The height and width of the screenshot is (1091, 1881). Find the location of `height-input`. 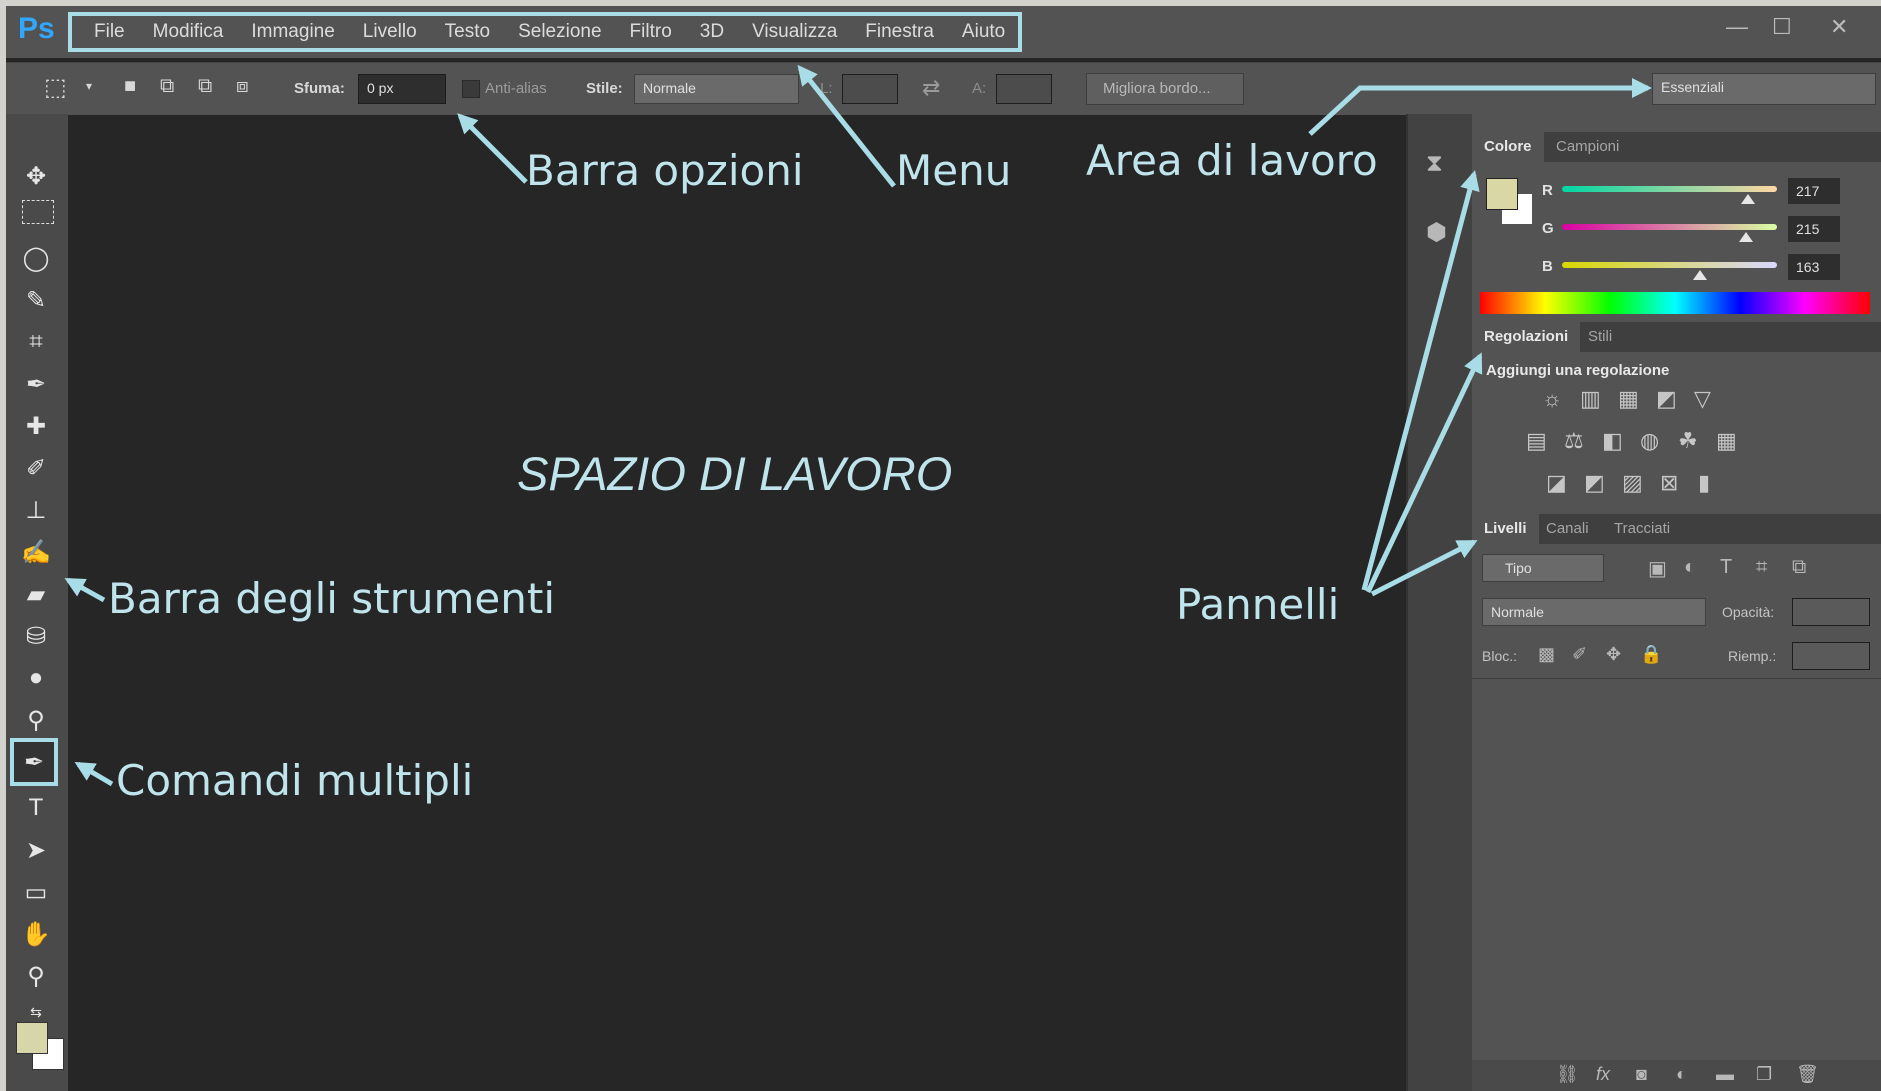

height-input is located at coordinates (1024, 89).